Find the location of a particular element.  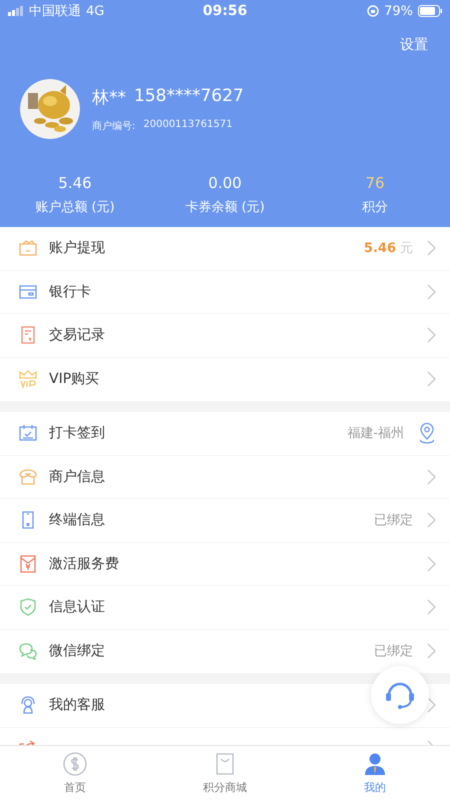

envelope-icon is located at coordinates (28, 564).